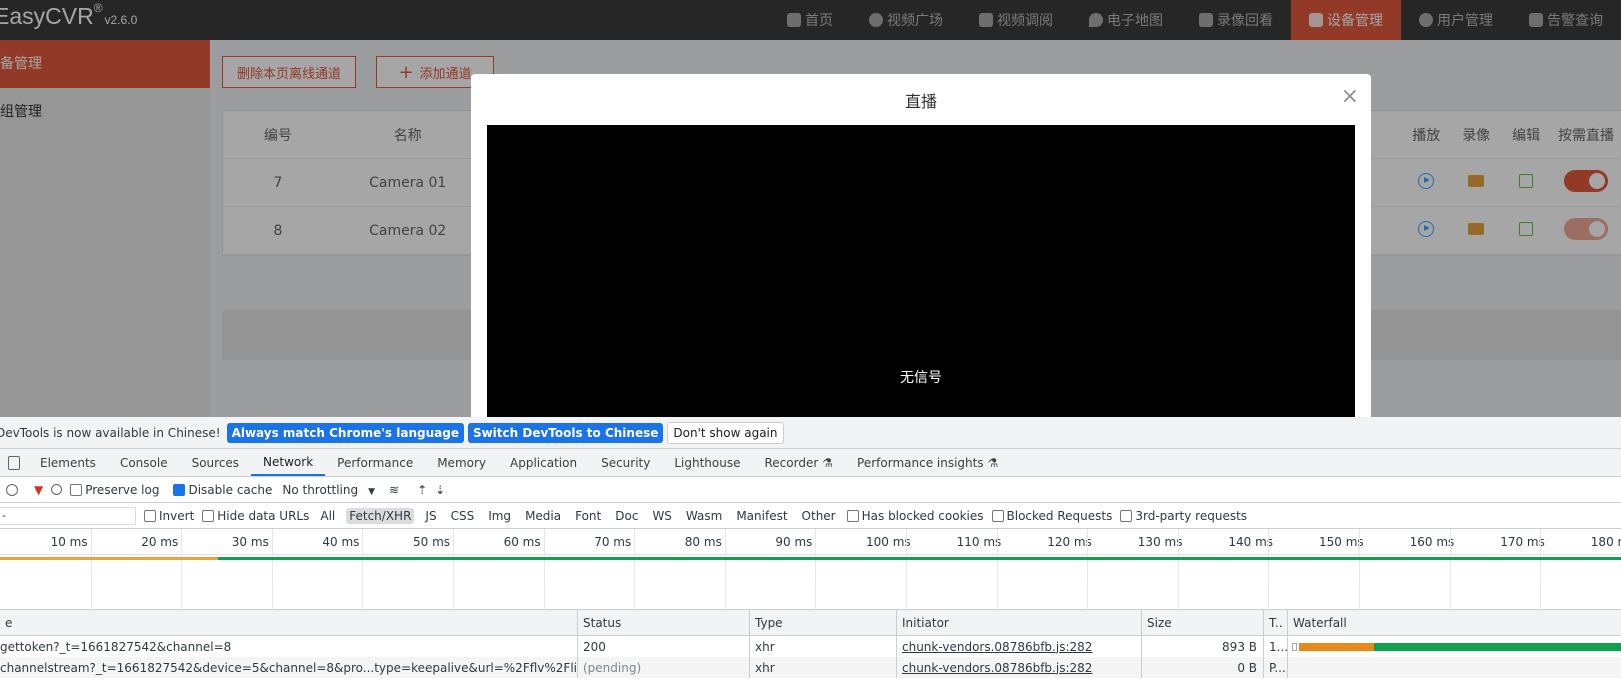 This screenshot has width=1621, height=689. What do you see at coordinates (761, 516) in the screenshot?
I see `filter-type-manifest: Manifest` at bounding box center [761, 516].